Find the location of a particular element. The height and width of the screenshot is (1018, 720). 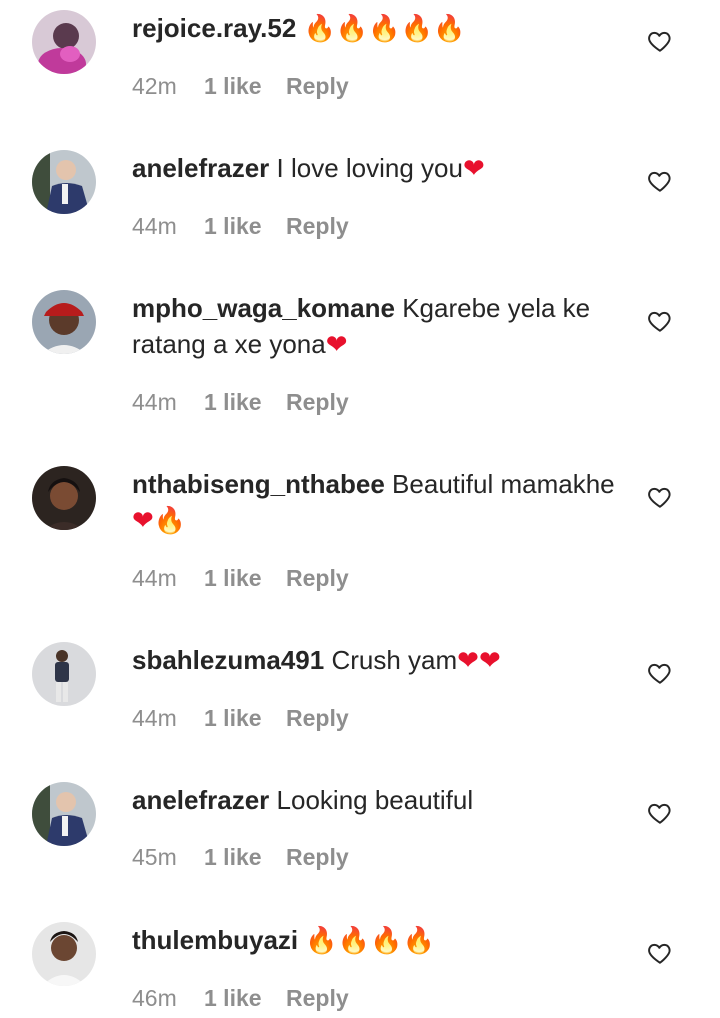

comment-message: Looking beautiful is located at coordinates (371, 800).